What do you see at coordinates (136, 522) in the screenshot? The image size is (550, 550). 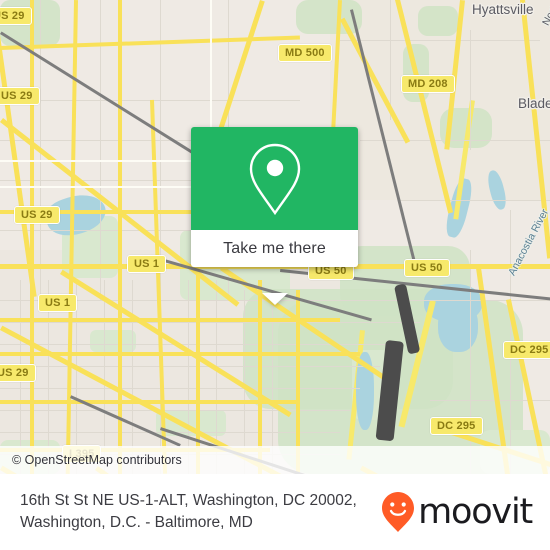 I see `address-line-2: Washington, D.C. - Baltimore, MD` at bounding box center [136, 522].